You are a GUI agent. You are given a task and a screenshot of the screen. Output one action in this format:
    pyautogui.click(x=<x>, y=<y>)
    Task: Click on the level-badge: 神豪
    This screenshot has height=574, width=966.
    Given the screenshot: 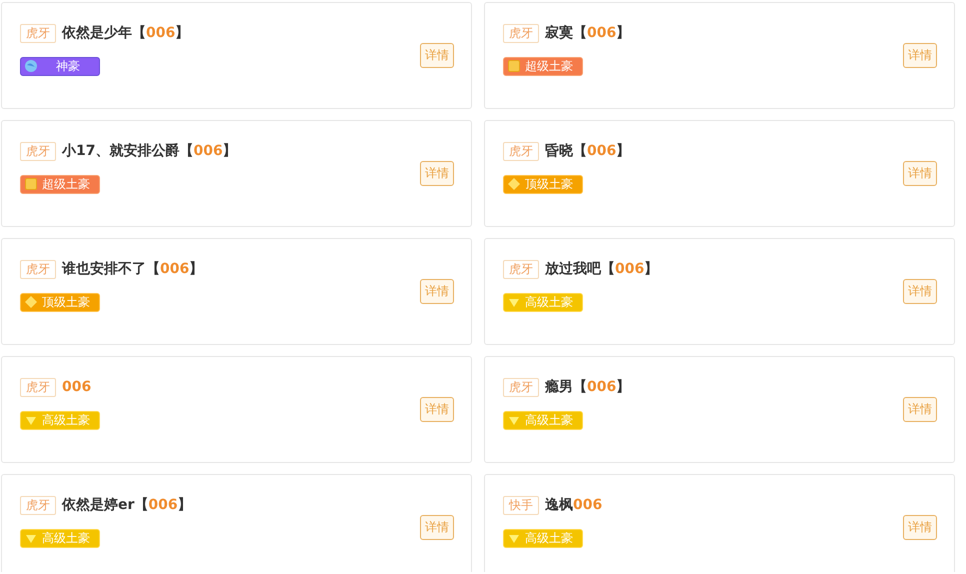 What is the action you would take?
    pyautogui.click(x=60, y=66)
    